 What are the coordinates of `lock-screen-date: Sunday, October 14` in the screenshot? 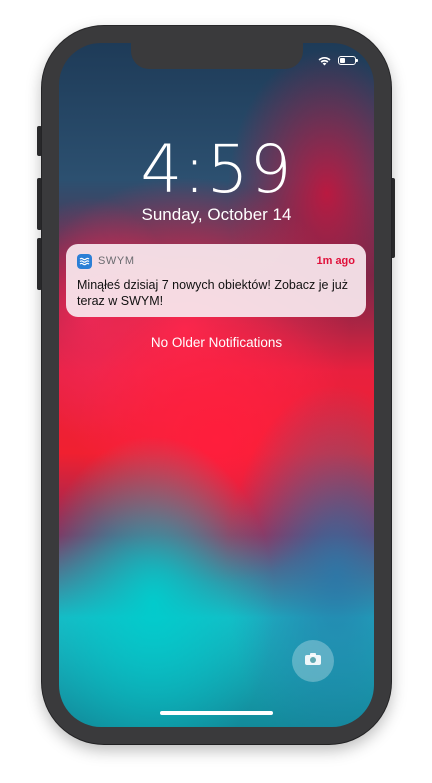 It's located at (216, 214).